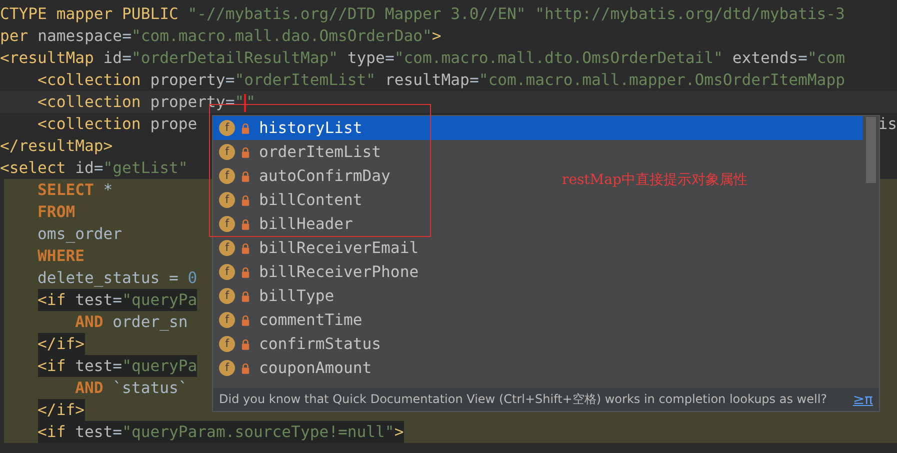  What do you see at coordinates (289, 200) in the screenshot?
I see `completion-item: f billContent` at bounding box center [289, 200].